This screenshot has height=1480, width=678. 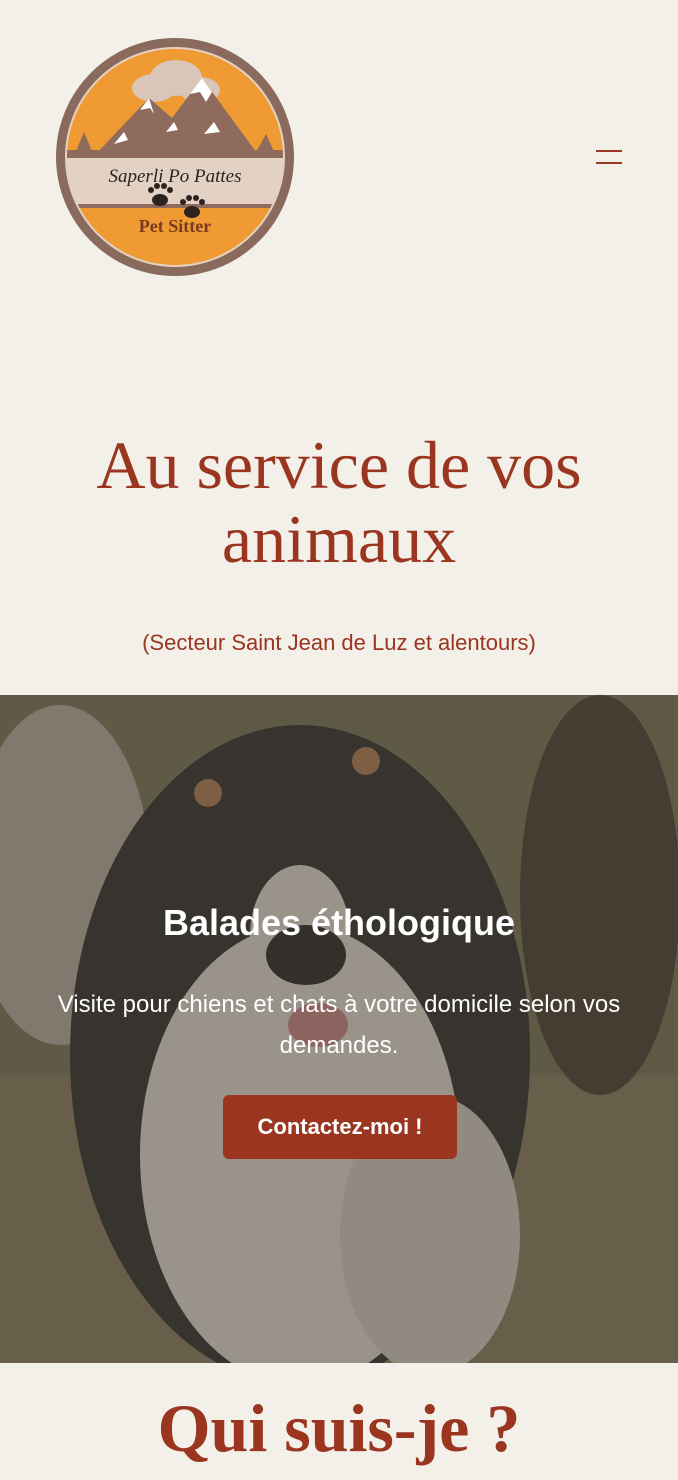 I want to click on logo-line1: Saperli Po Pattes, so click(x=175, y=176).